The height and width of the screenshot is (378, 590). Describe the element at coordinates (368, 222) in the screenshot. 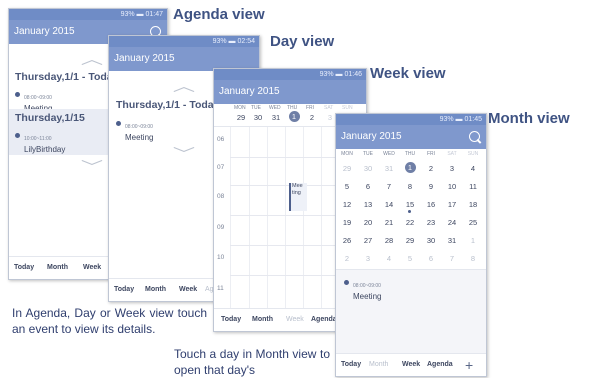

I see `month-day: 20` at that location.